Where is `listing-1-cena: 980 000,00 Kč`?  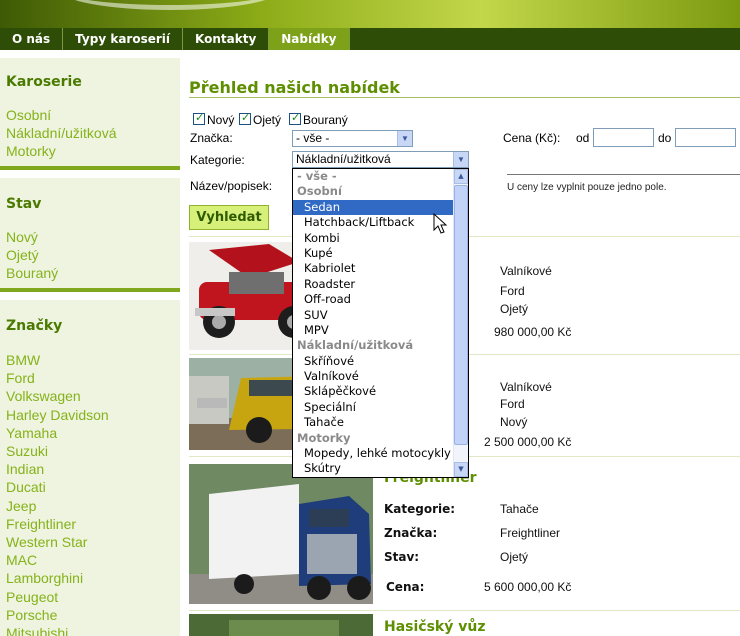 listing-1-cena: 980 000,00 Kč is located at coordinates (533, 332).